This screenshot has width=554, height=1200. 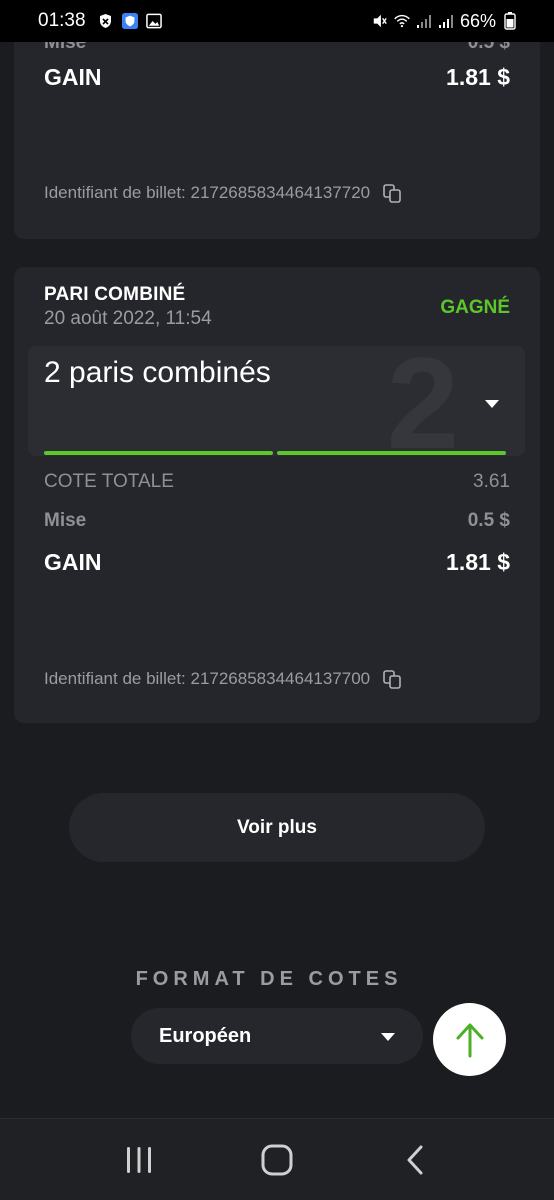 What do you see at coordinates (422, 401) in the screenshot?
I see `combo-count-watermark: 2` at bounding box center [422, 401].